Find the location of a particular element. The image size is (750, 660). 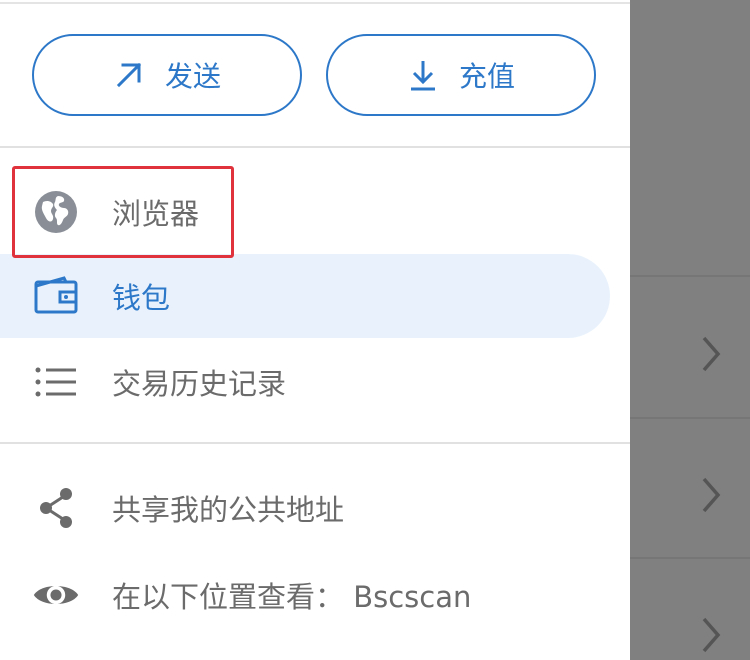

globe-icon is located at coordinates (56, 212).